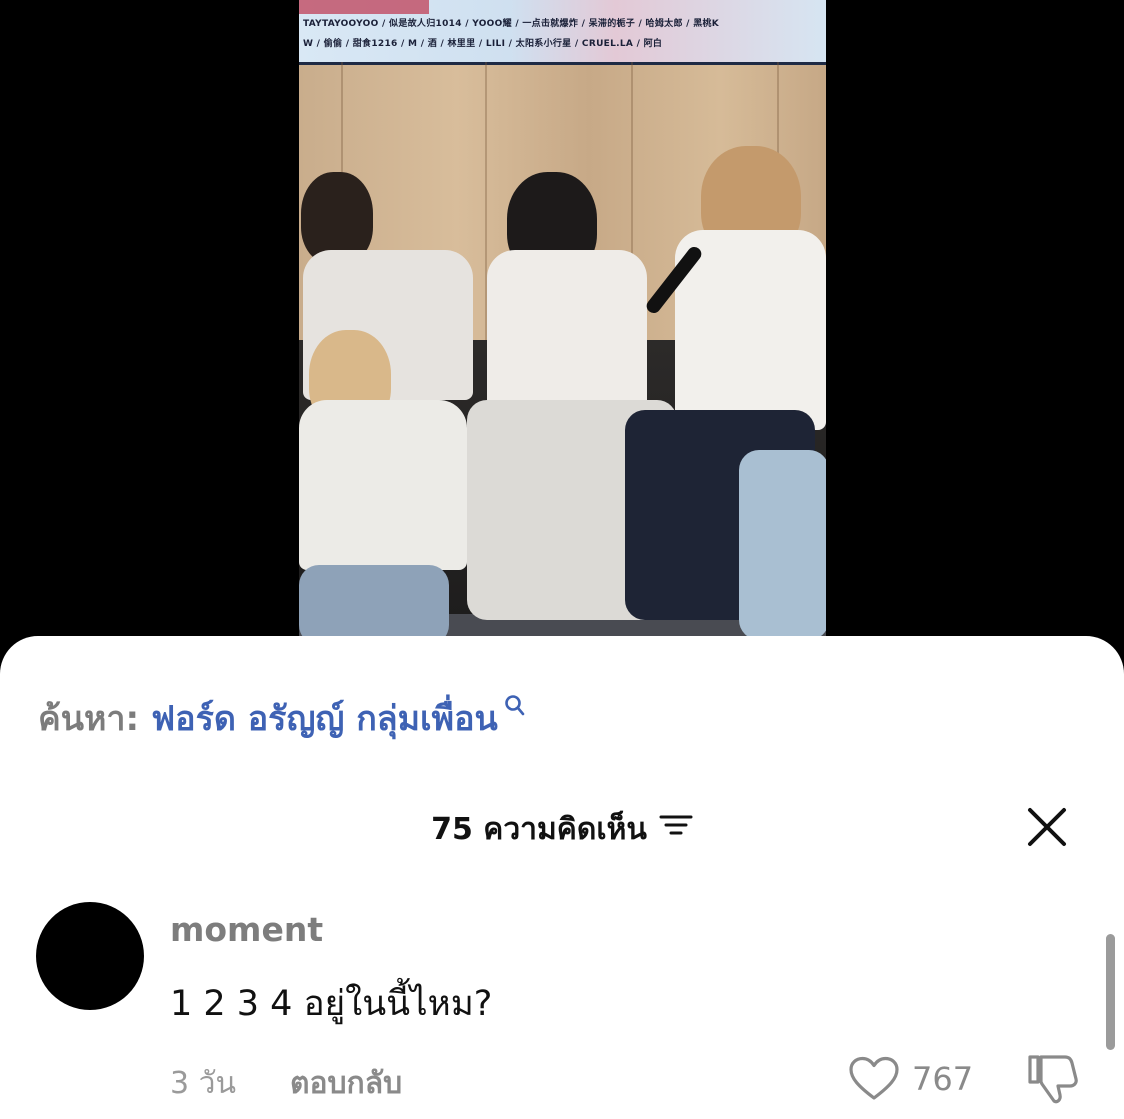 The height and width of the screenshot is (1119, 1124). Describe the element at coordinates (246, 929) in the screenshot. I see `comment-username: moment` at that location.